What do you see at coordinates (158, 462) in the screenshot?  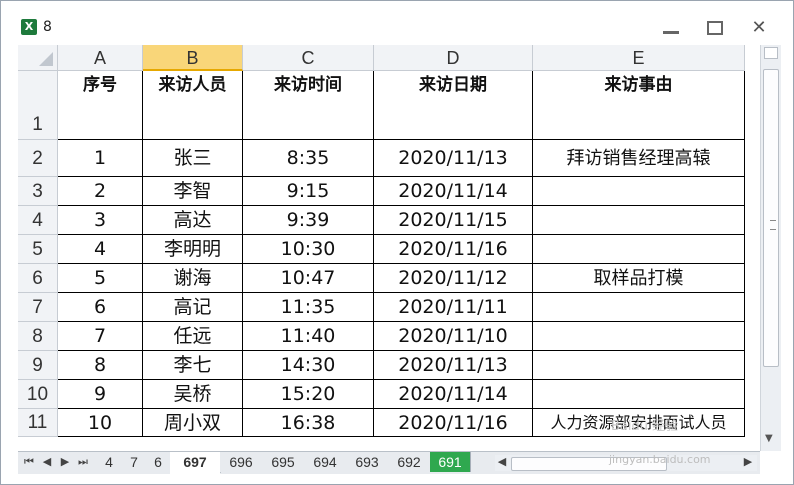 I see `sheet-tab-6: 6` at bounding box center [158, 462].